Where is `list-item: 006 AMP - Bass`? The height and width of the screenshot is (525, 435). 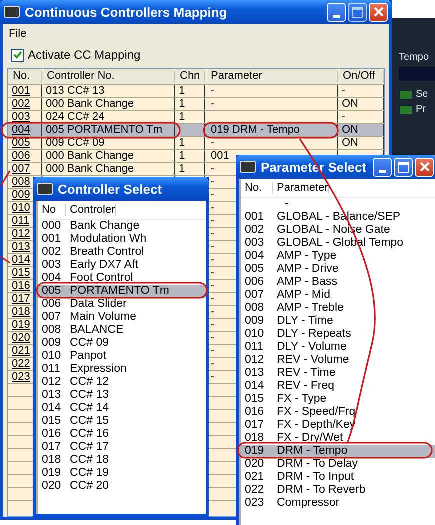
list-item: 006 AMP - Bass is located at coordinates (338, 282).